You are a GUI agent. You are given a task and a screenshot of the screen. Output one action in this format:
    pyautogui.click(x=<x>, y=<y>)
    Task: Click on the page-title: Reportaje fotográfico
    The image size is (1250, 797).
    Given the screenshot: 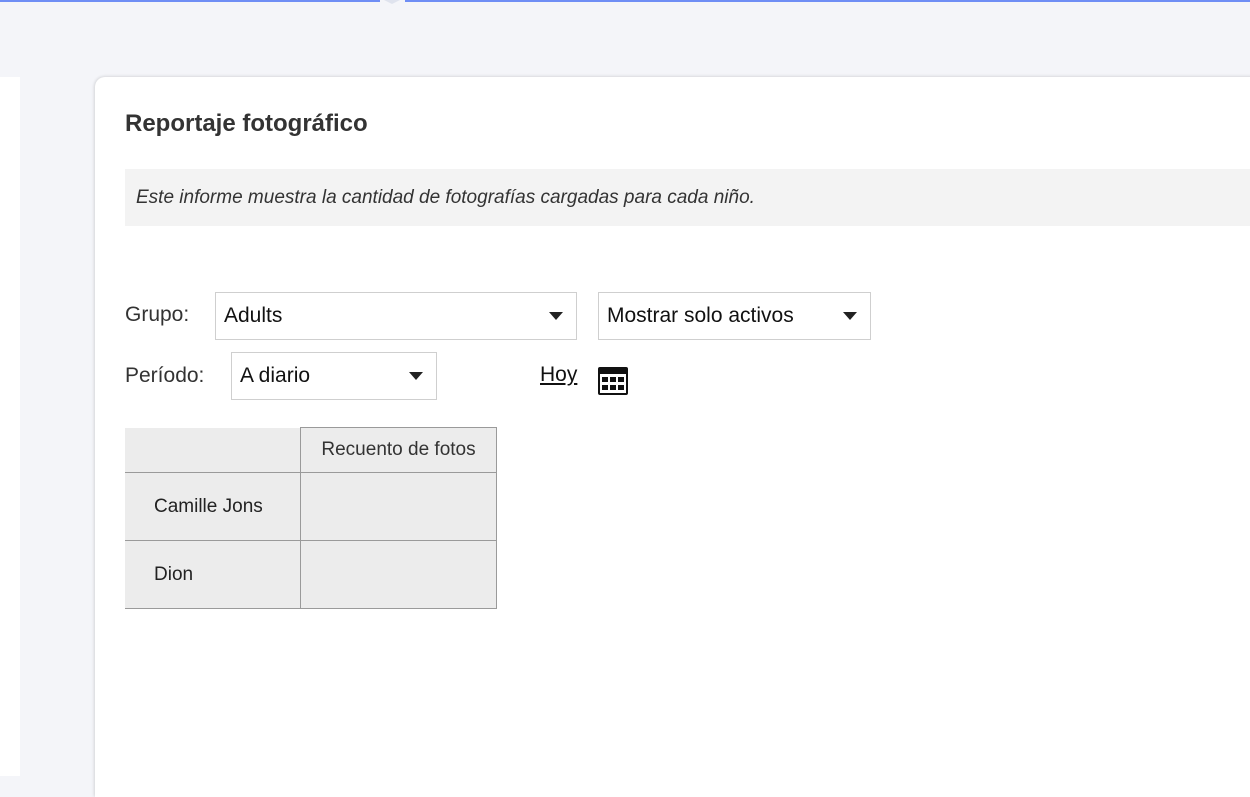 What is the action you would take?
    pyautogui.click(x=246, y=123)
    